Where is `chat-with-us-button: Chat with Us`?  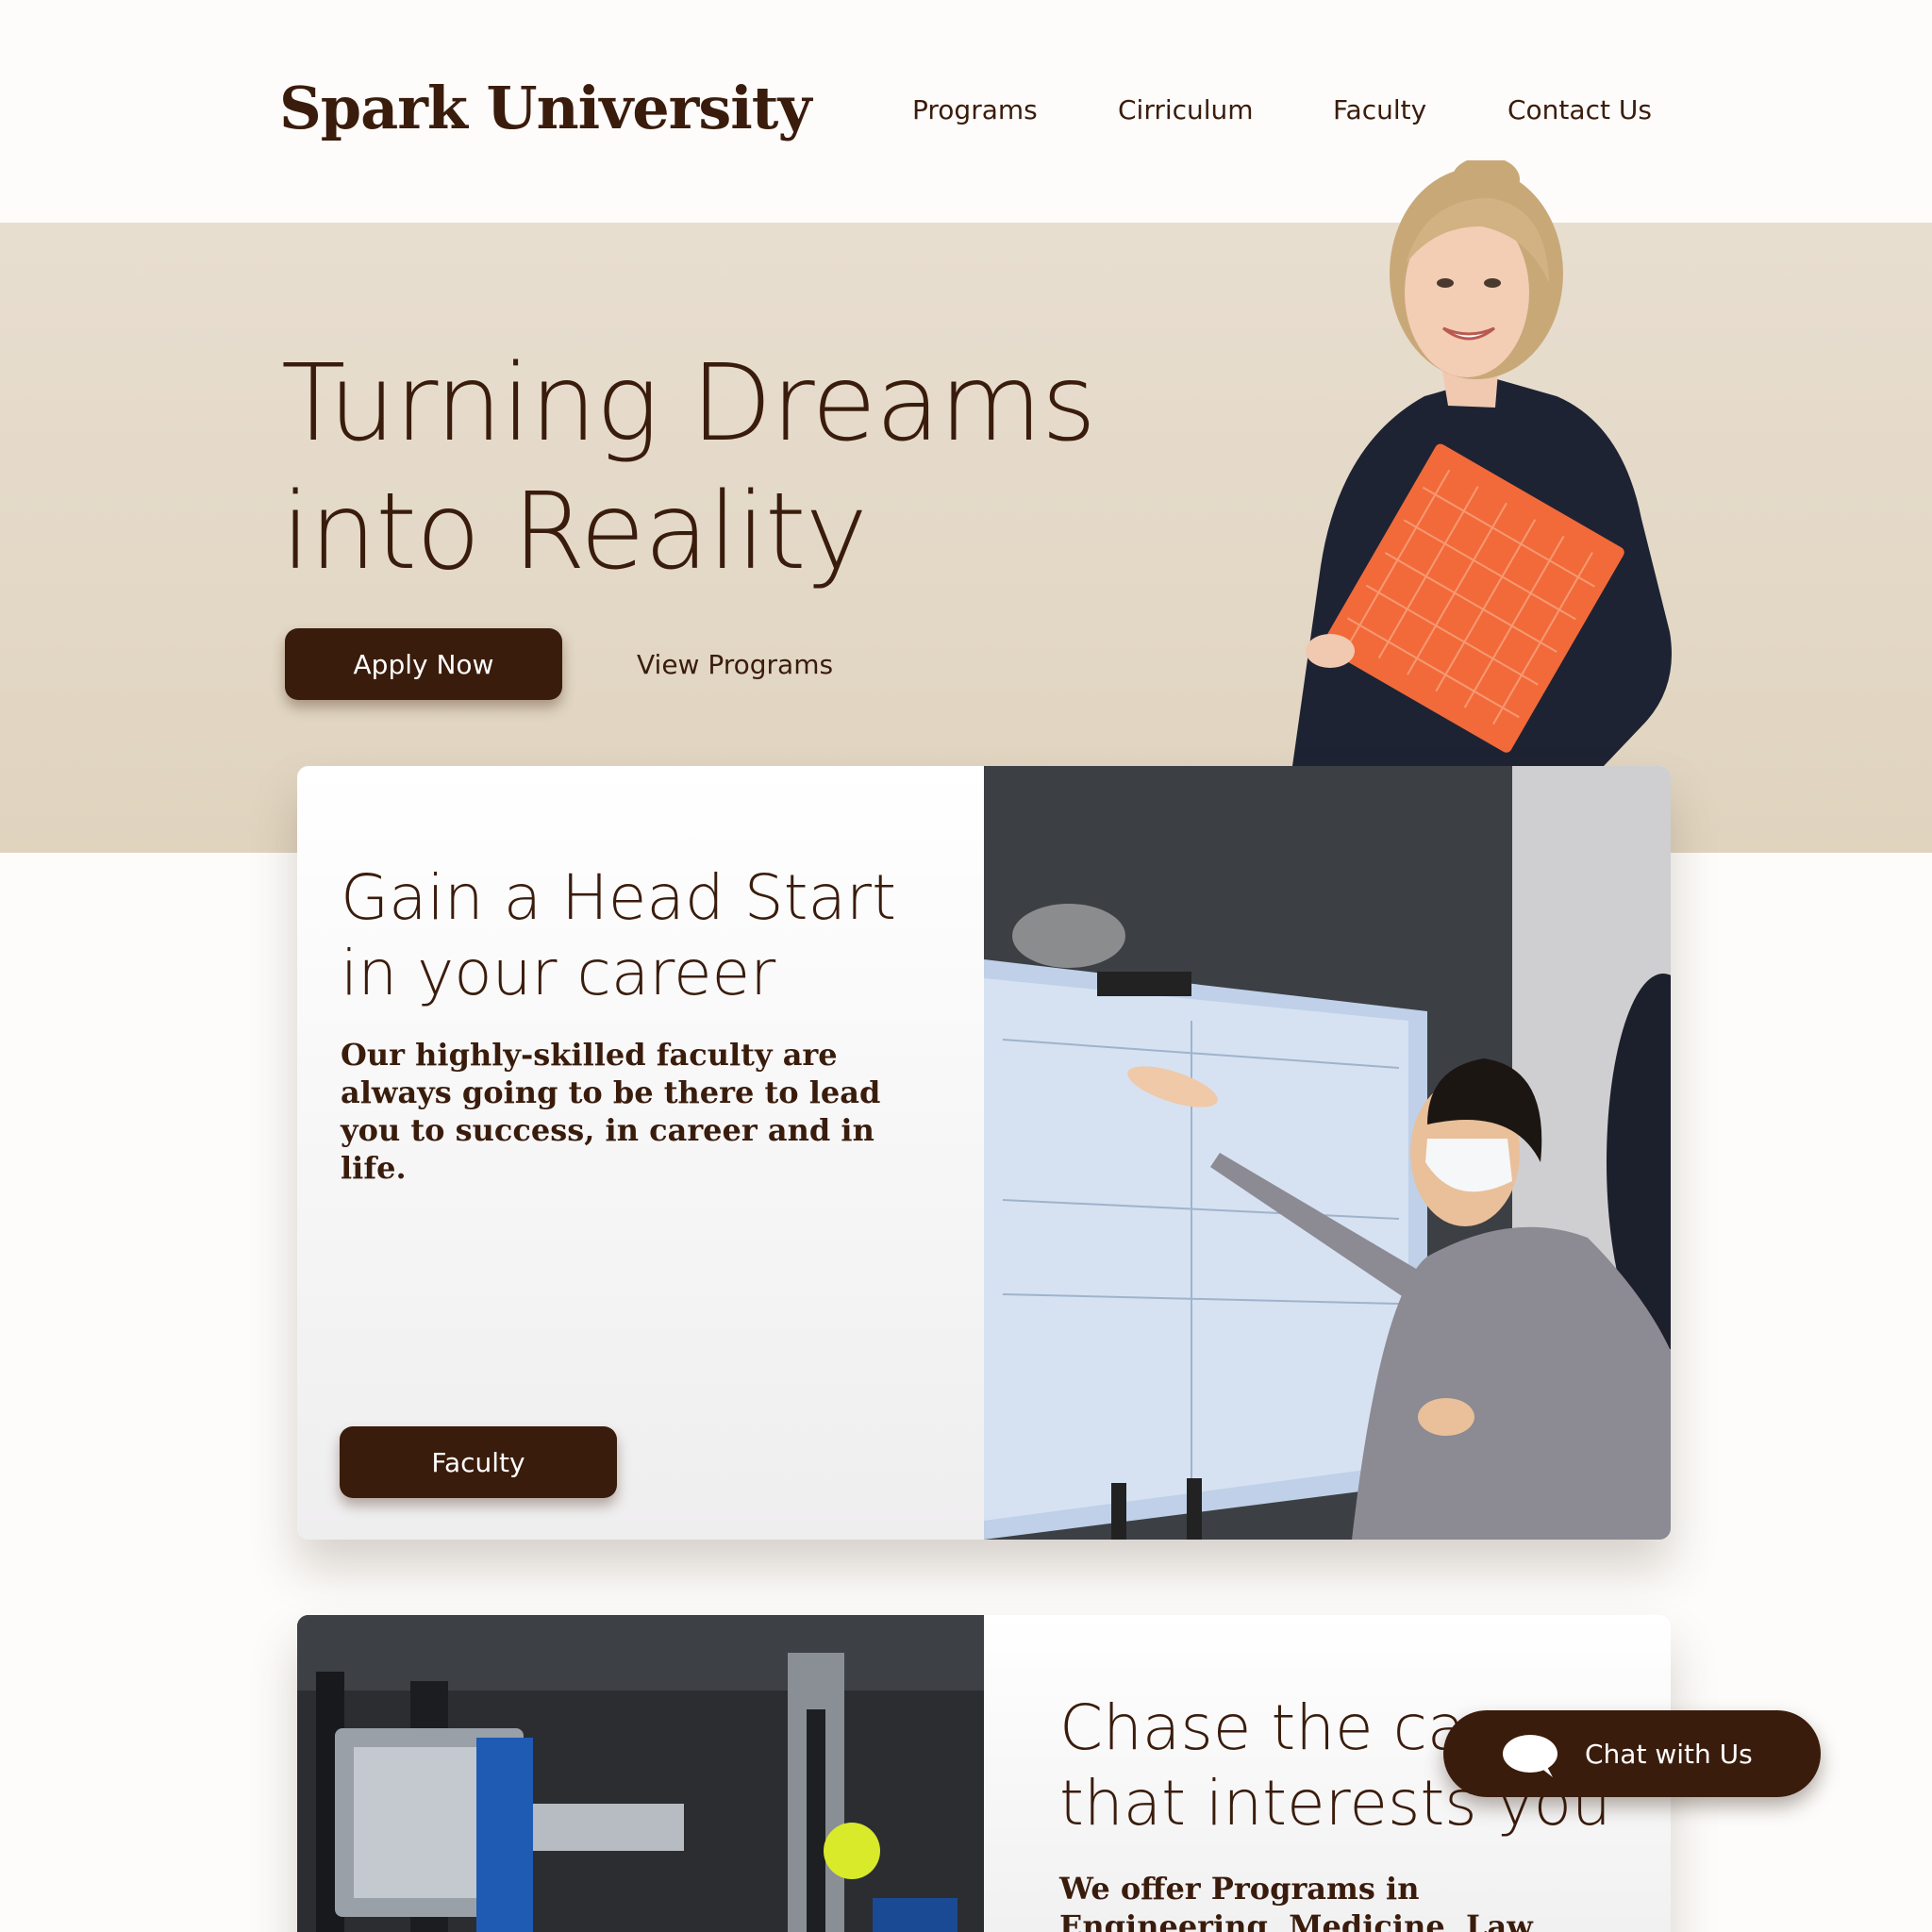 chat-with-us-button: Chat with Us is located at coordinates (1632, 1753).